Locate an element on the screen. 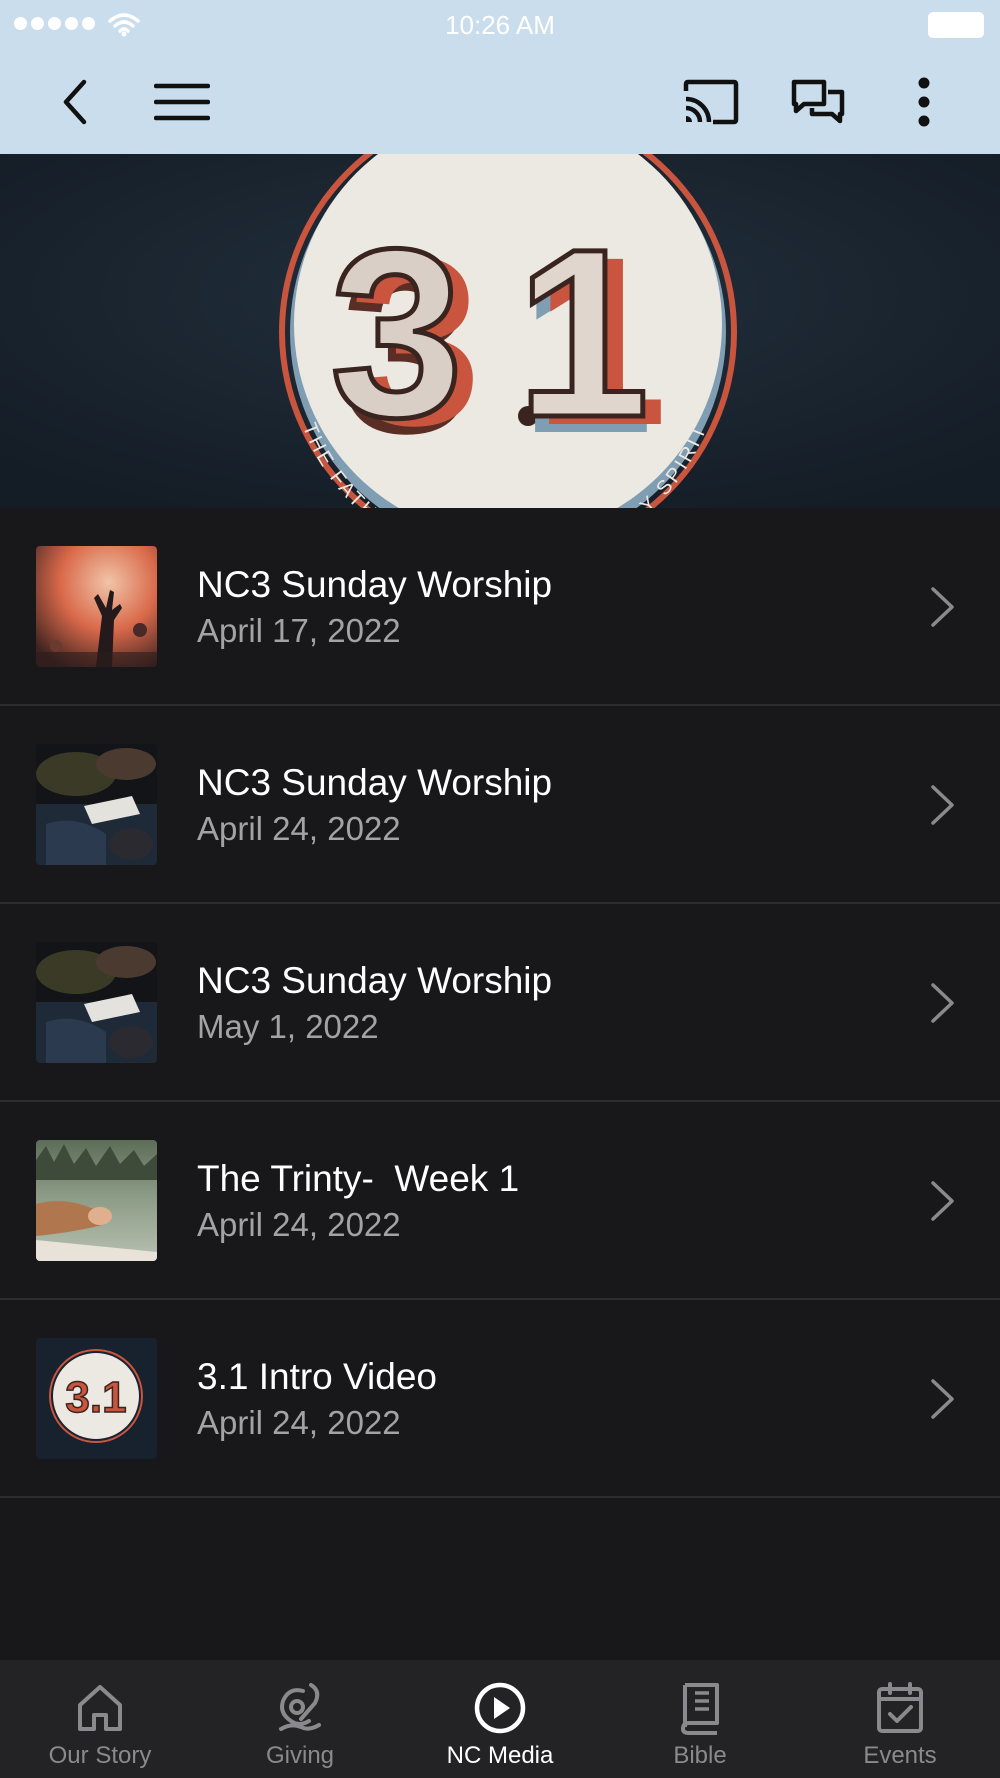 Image resolution: width=1000 pixels, height=1778 pixels. list-item: NC3 Sunday Worship May 1, 2022 is located at coordinates (500, 1003).